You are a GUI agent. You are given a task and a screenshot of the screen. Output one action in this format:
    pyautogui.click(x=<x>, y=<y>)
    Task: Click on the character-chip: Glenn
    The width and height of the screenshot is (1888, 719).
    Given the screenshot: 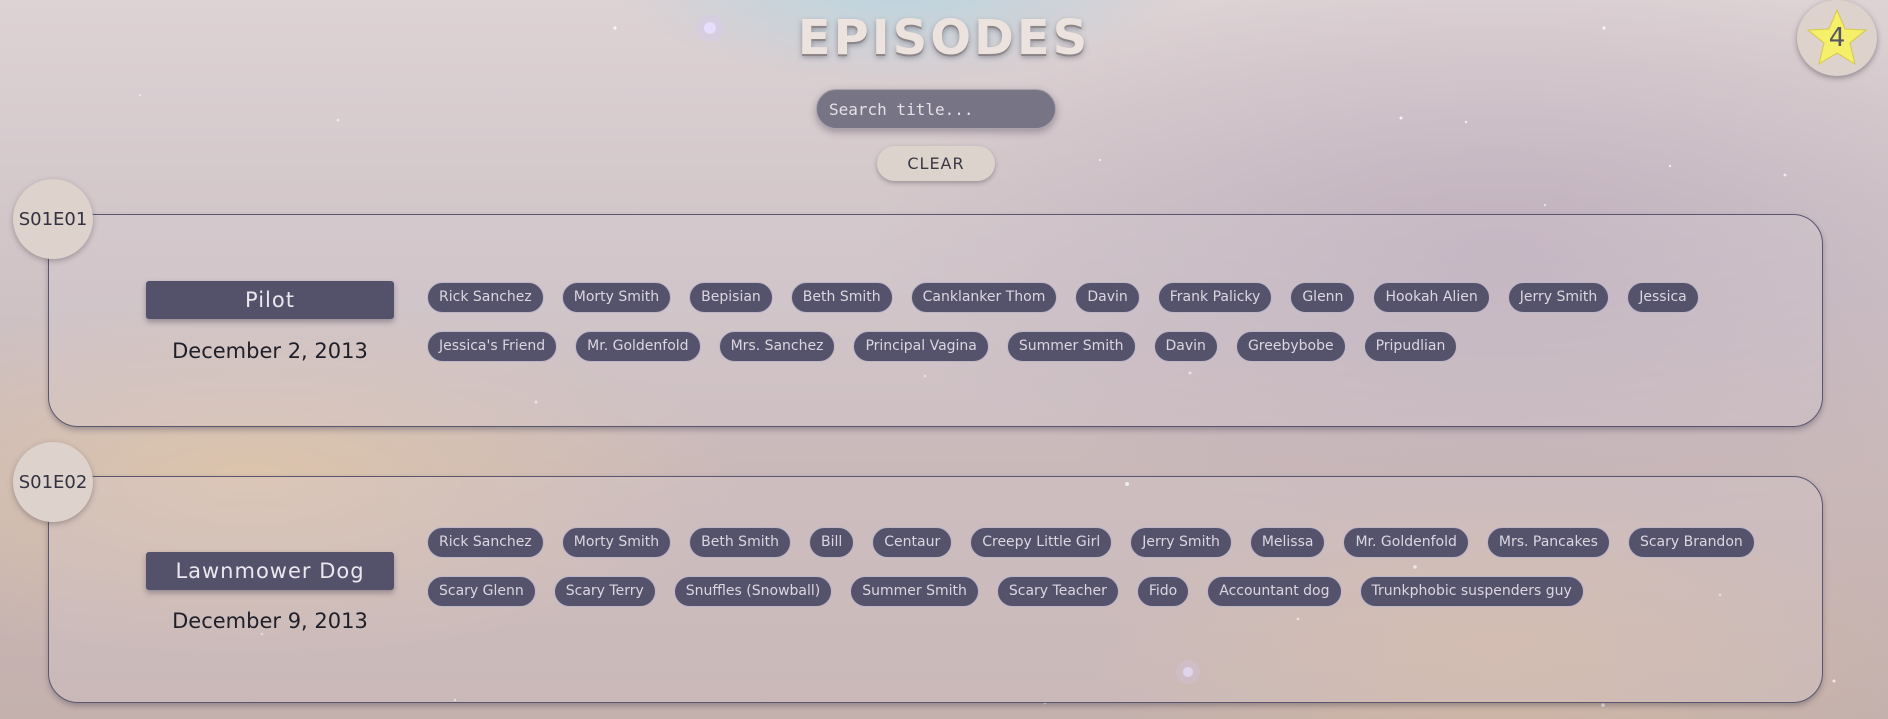 What is the action you would take?
    pyautogui.click(x=1323, y=297)
    